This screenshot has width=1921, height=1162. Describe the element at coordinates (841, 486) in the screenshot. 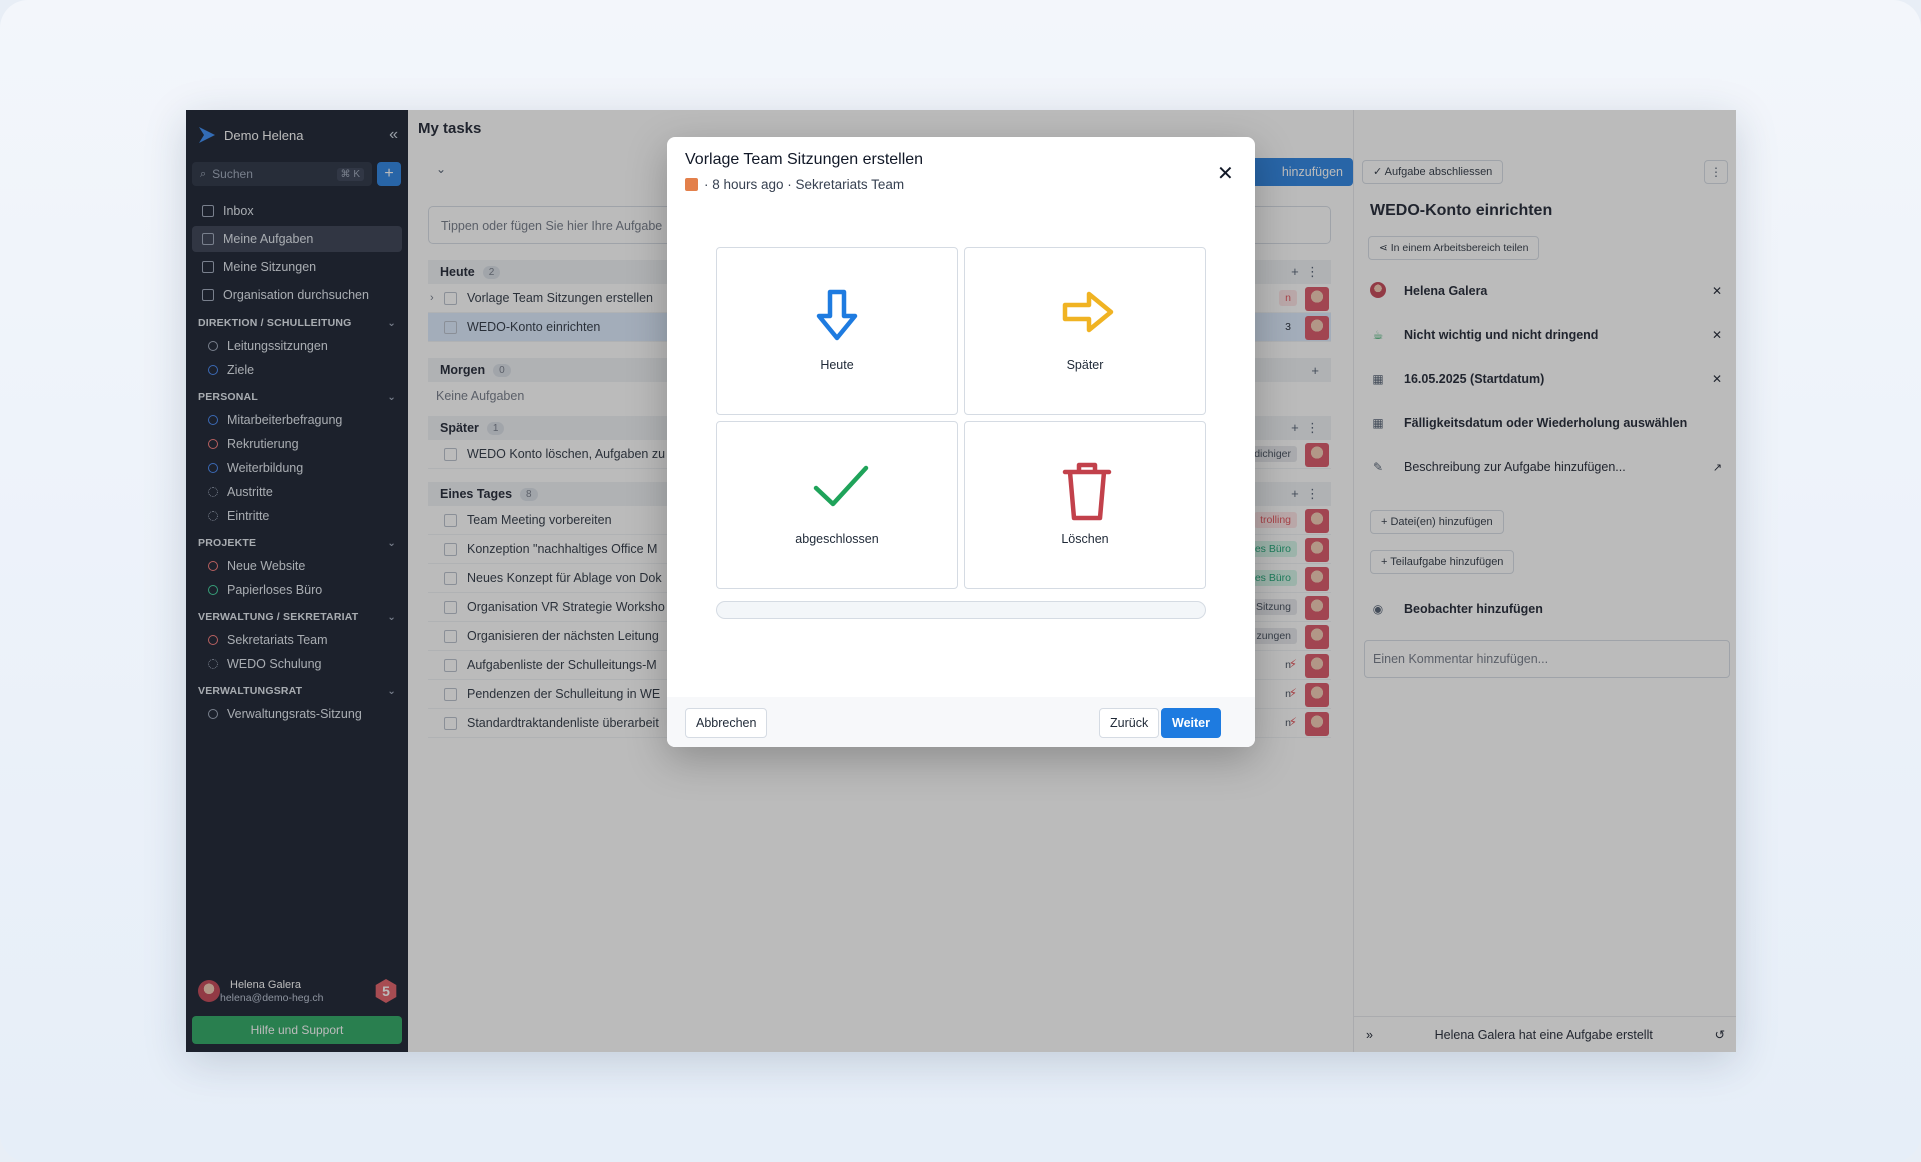

I see `checkmark-icon` at that location.